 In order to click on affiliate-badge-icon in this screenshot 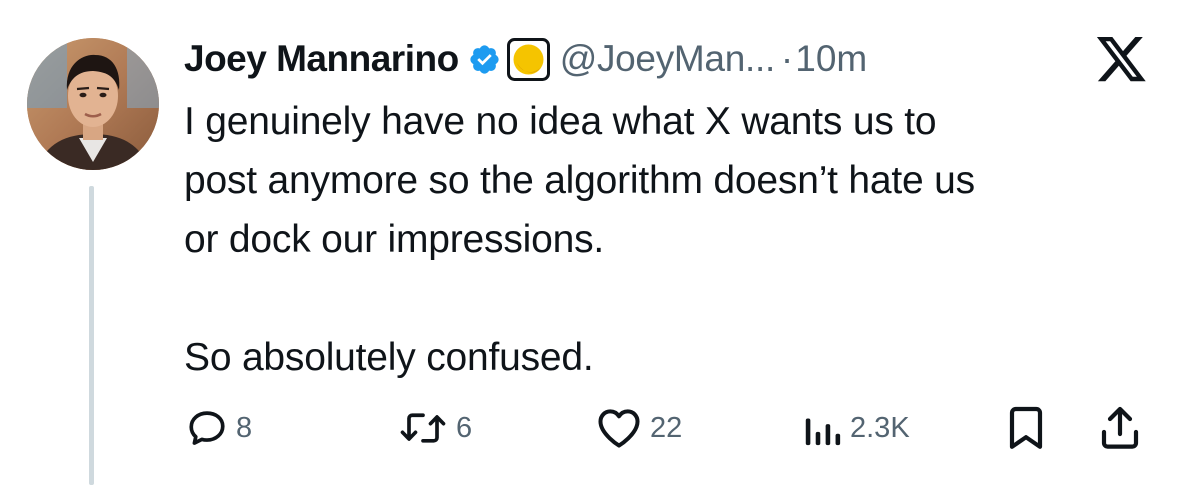, I will do `click(528, 59)`.